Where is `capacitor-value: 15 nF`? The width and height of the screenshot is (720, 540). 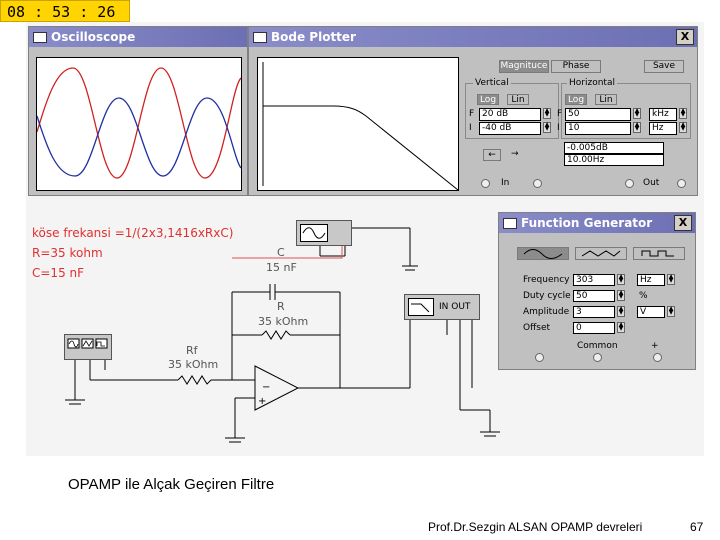
capacitor-value: 15 nF is located at coordinates (281, 267).